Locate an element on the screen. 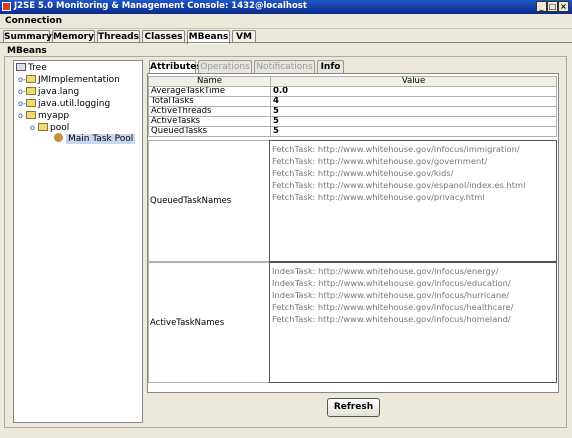  header-name: Name is located at coordinates (209, 81).